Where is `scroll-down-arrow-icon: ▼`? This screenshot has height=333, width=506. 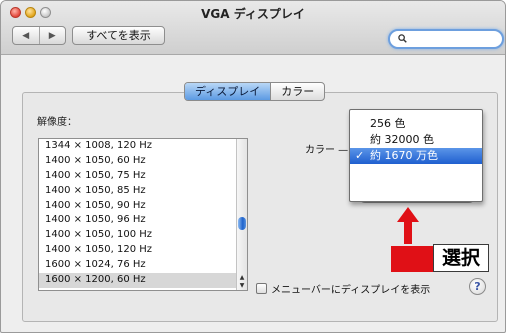 scroll-down-arrow-icon: ▼ is located at coordinates (242, 286).